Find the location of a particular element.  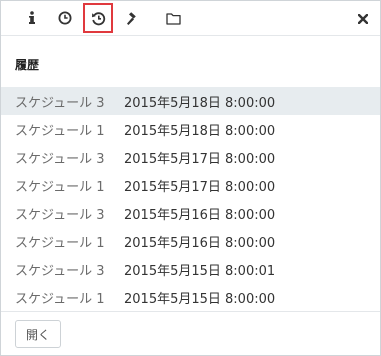

close-button is located at coordinates (363, 18).